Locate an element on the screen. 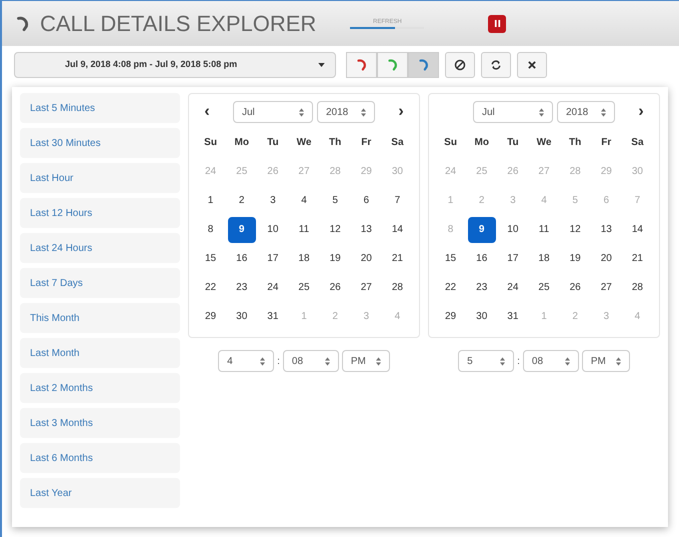 This screenshot has width=679, height=537. day-cell: 7 is located at coordinates (397, 201).